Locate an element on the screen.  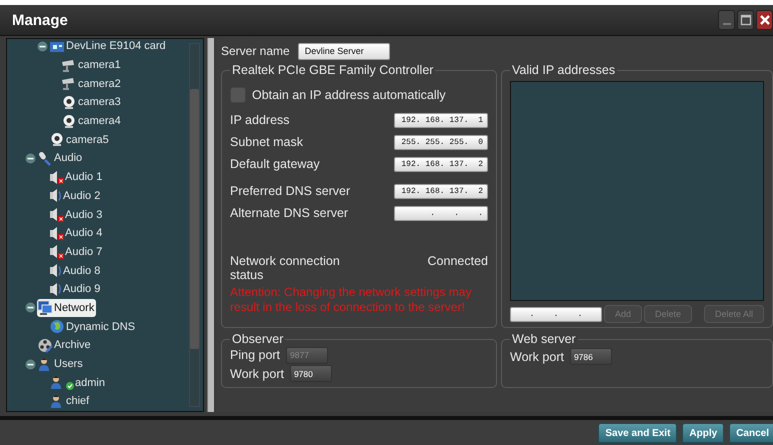
field-label: Subnet mask is located at coordinates (266, 142).